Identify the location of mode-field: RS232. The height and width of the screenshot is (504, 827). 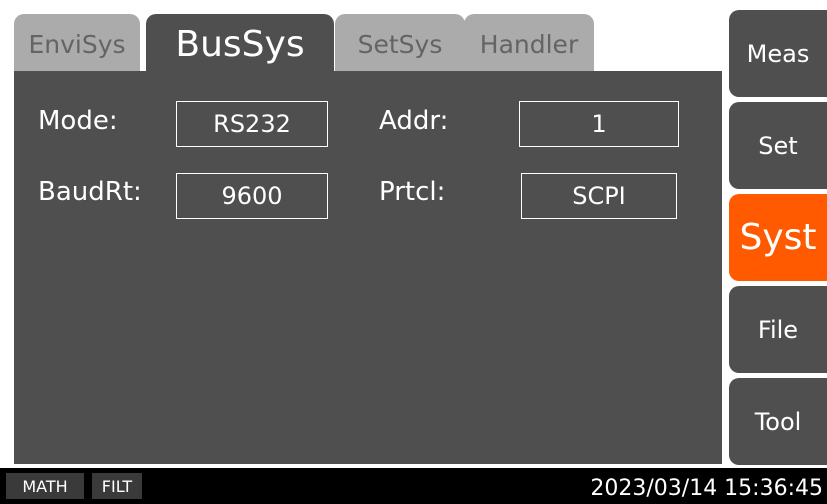
(252, 124).